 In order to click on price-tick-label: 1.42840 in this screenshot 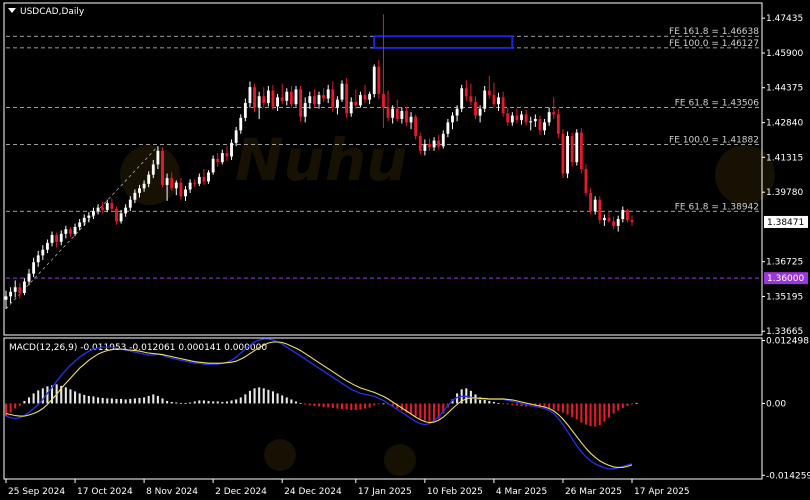, I will do `click(784, 124)`.